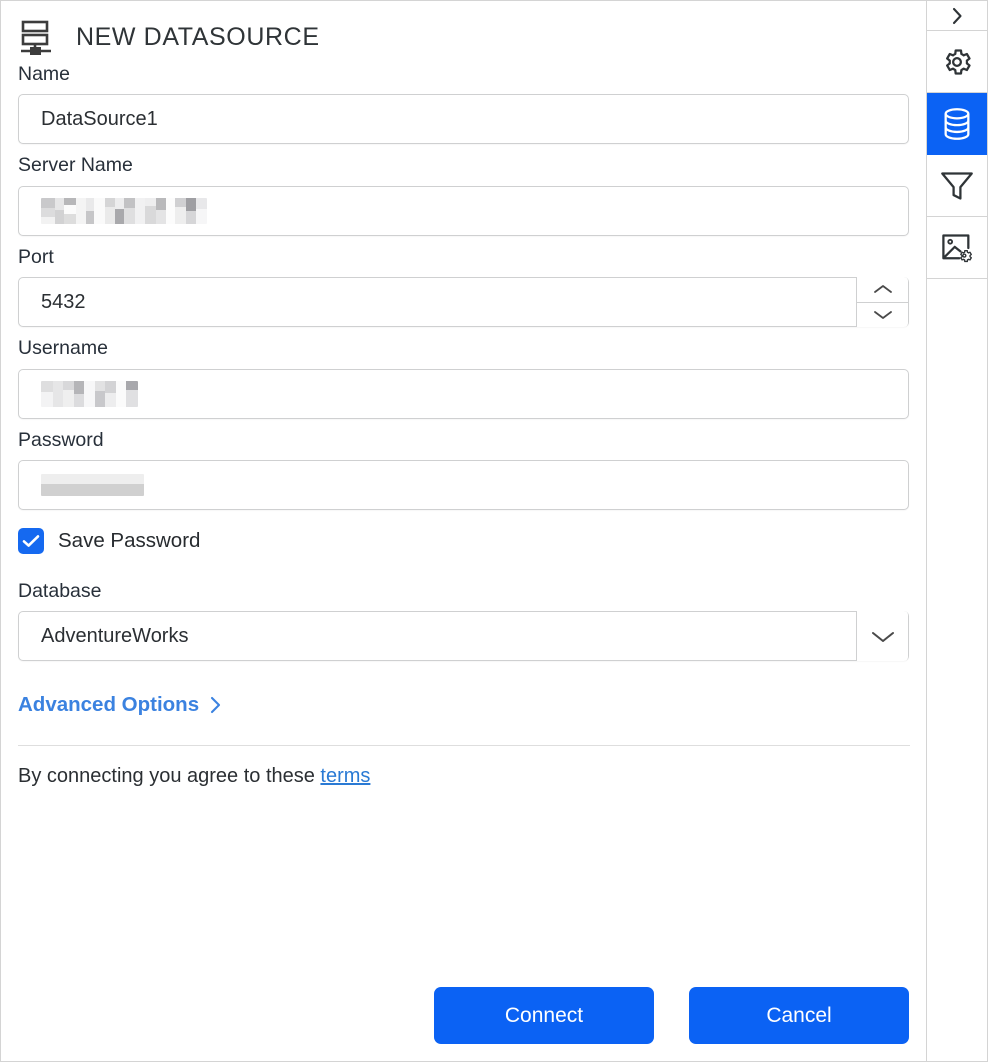  I want to click on footer-divider, so click(464, 746).